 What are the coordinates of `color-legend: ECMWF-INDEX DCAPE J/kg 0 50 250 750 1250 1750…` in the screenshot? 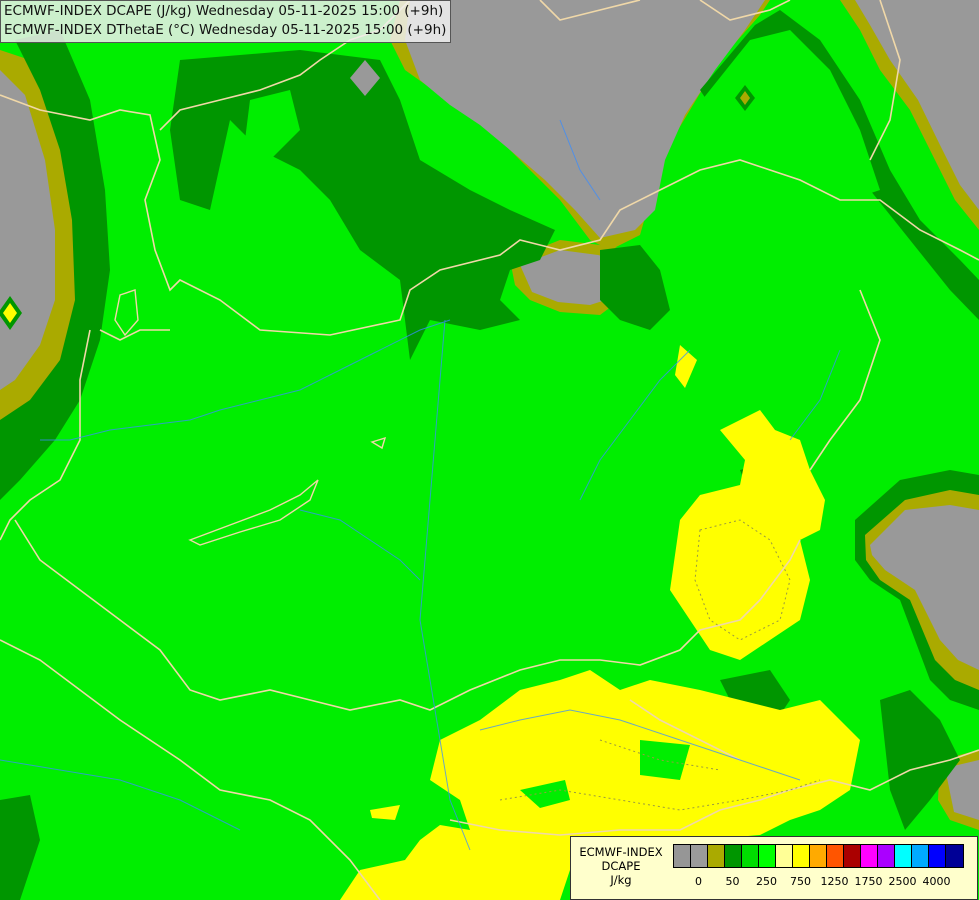 It's located at (774, 868).